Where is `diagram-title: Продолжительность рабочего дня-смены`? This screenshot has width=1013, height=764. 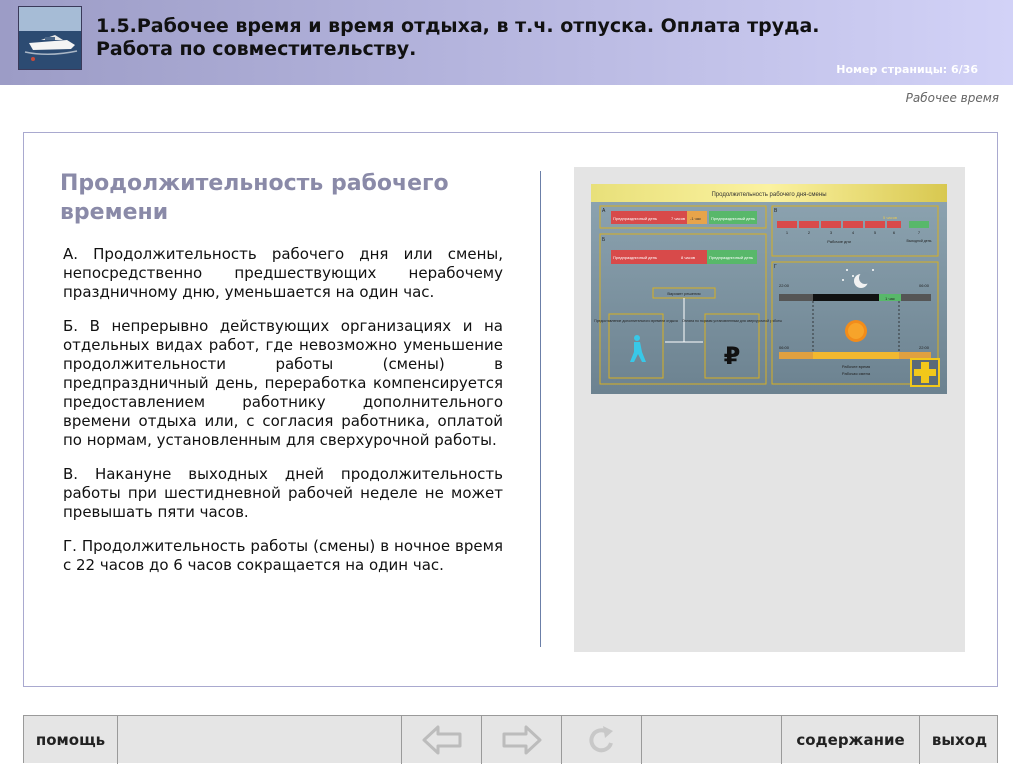
diagram-title: Продолжительность рабочего дня-смены is located at coordinates (768, 195).